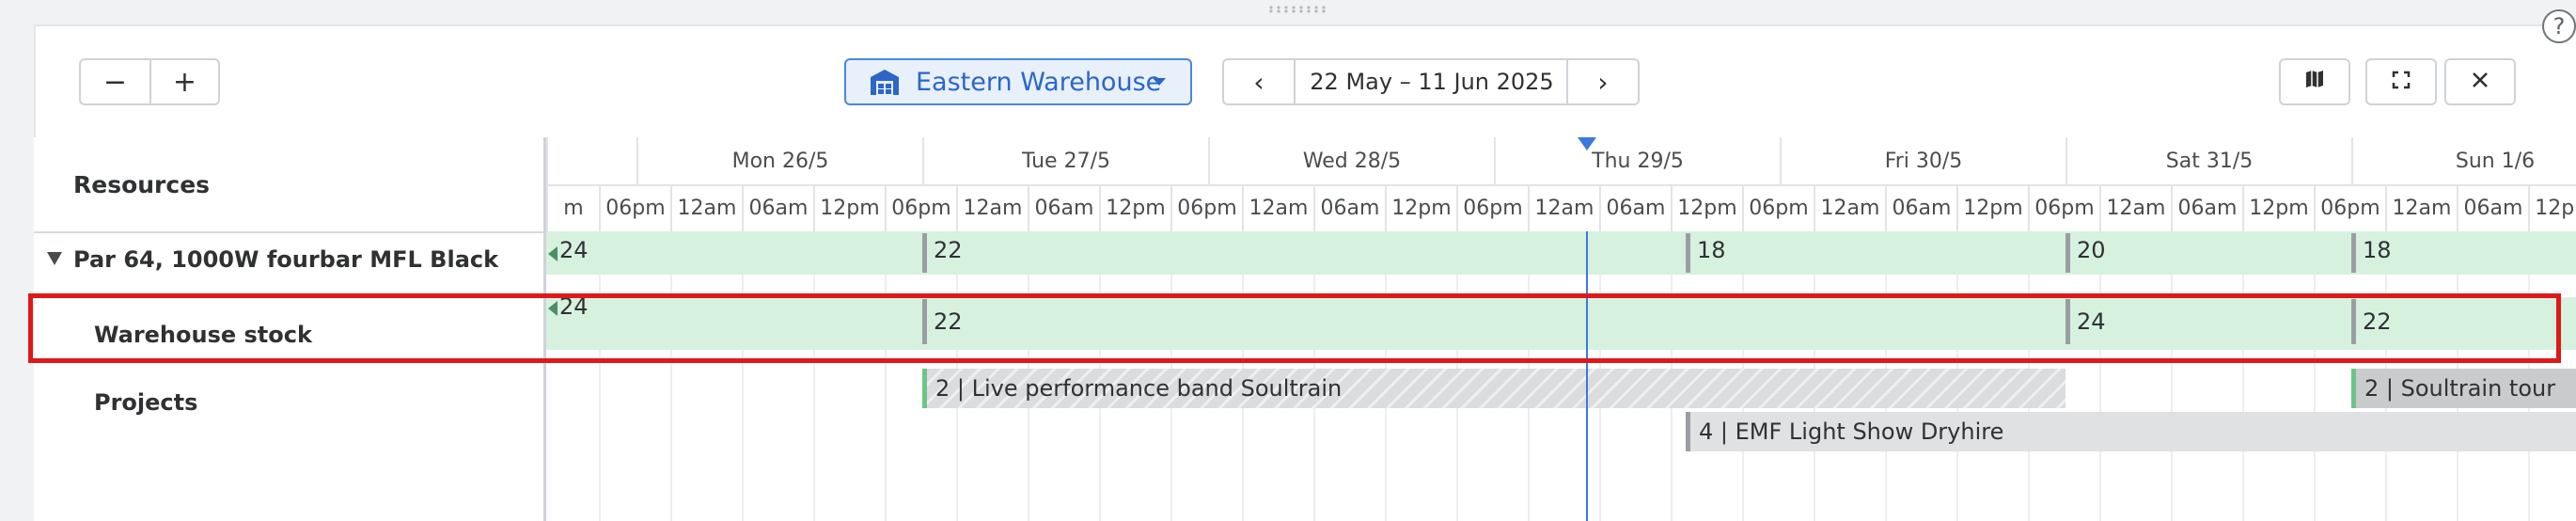  I want to click on fullscreen-button, so click(2401, 81).